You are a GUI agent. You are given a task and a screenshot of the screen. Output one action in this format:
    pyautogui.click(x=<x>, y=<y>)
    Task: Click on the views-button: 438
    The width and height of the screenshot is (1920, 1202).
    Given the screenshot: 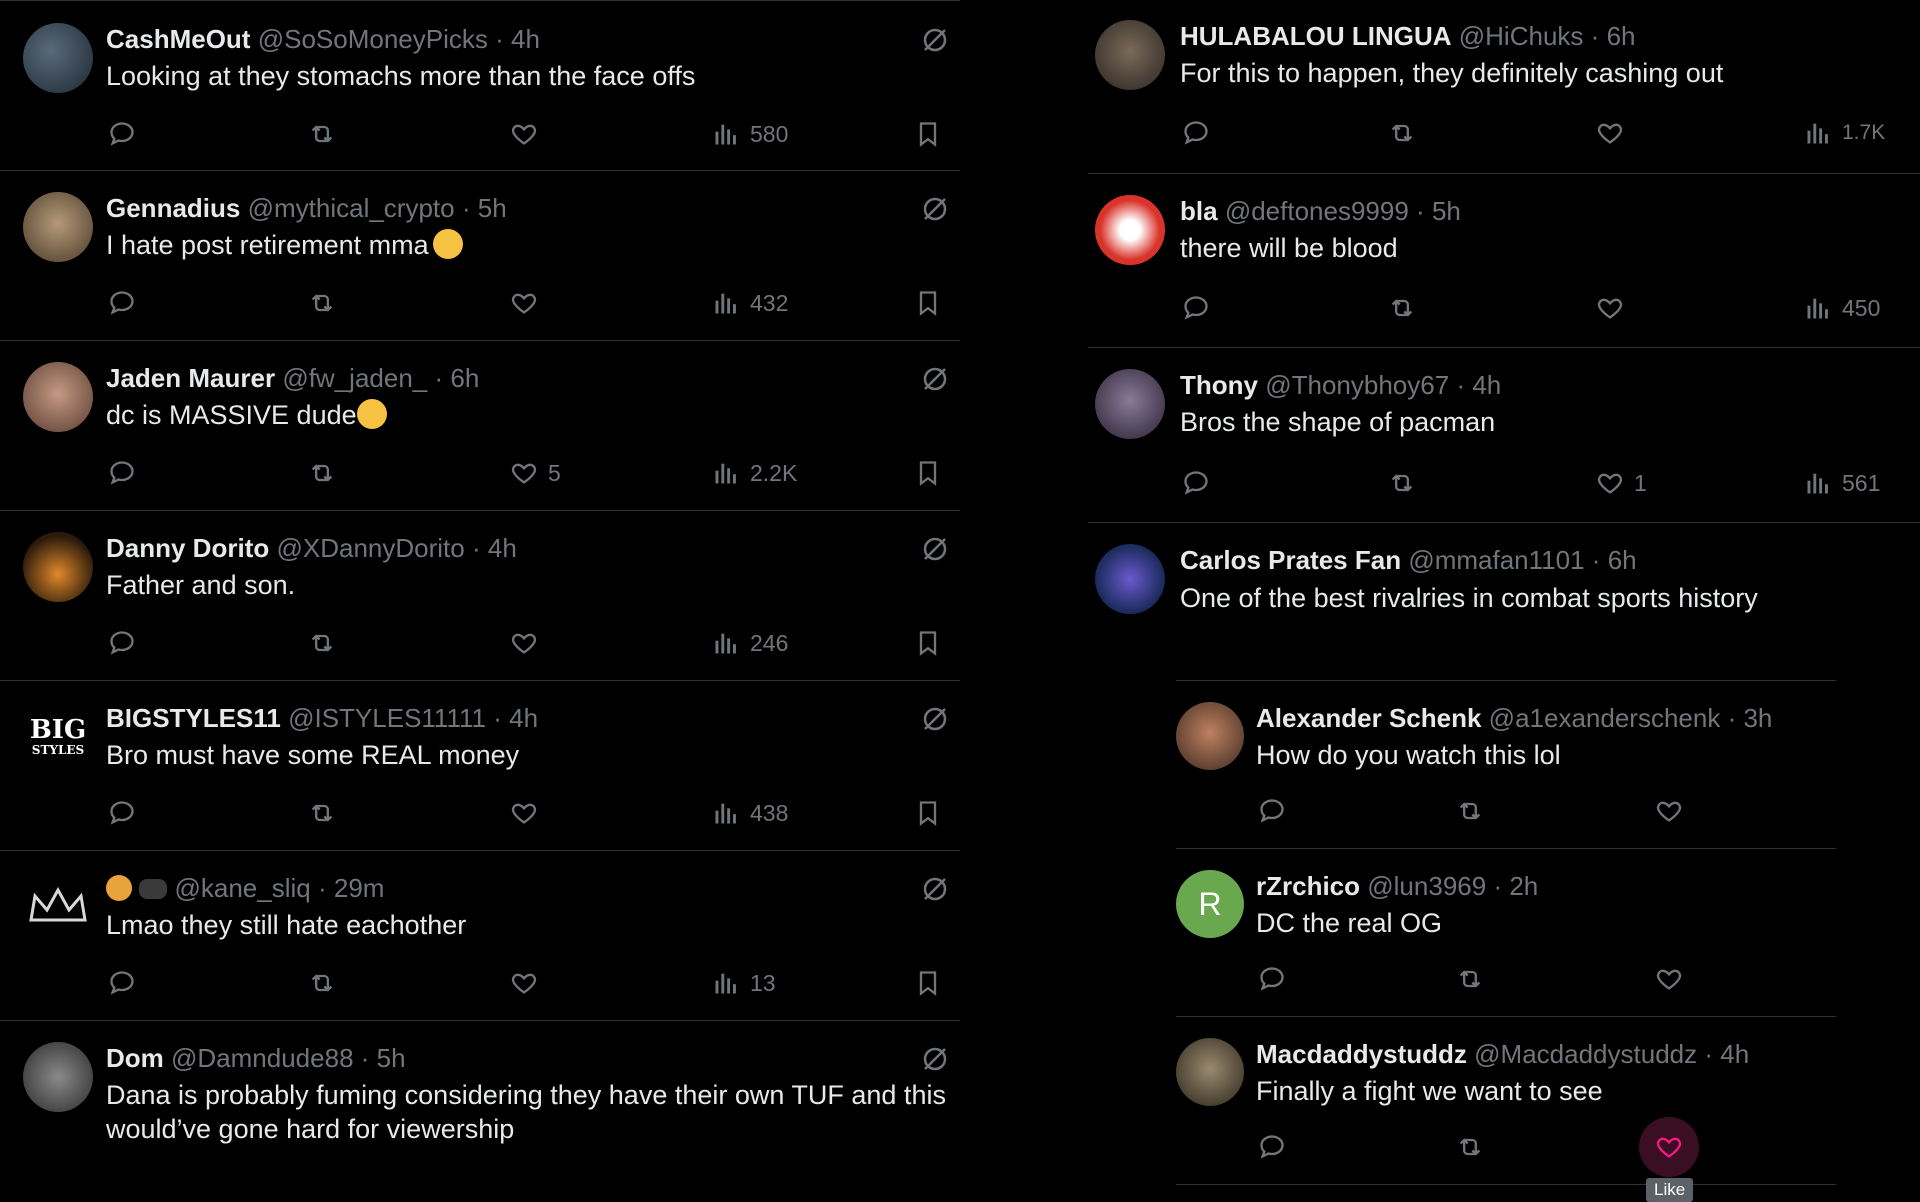 What is the action you would take?
    pyautogui.click(x=750, y=813)
    